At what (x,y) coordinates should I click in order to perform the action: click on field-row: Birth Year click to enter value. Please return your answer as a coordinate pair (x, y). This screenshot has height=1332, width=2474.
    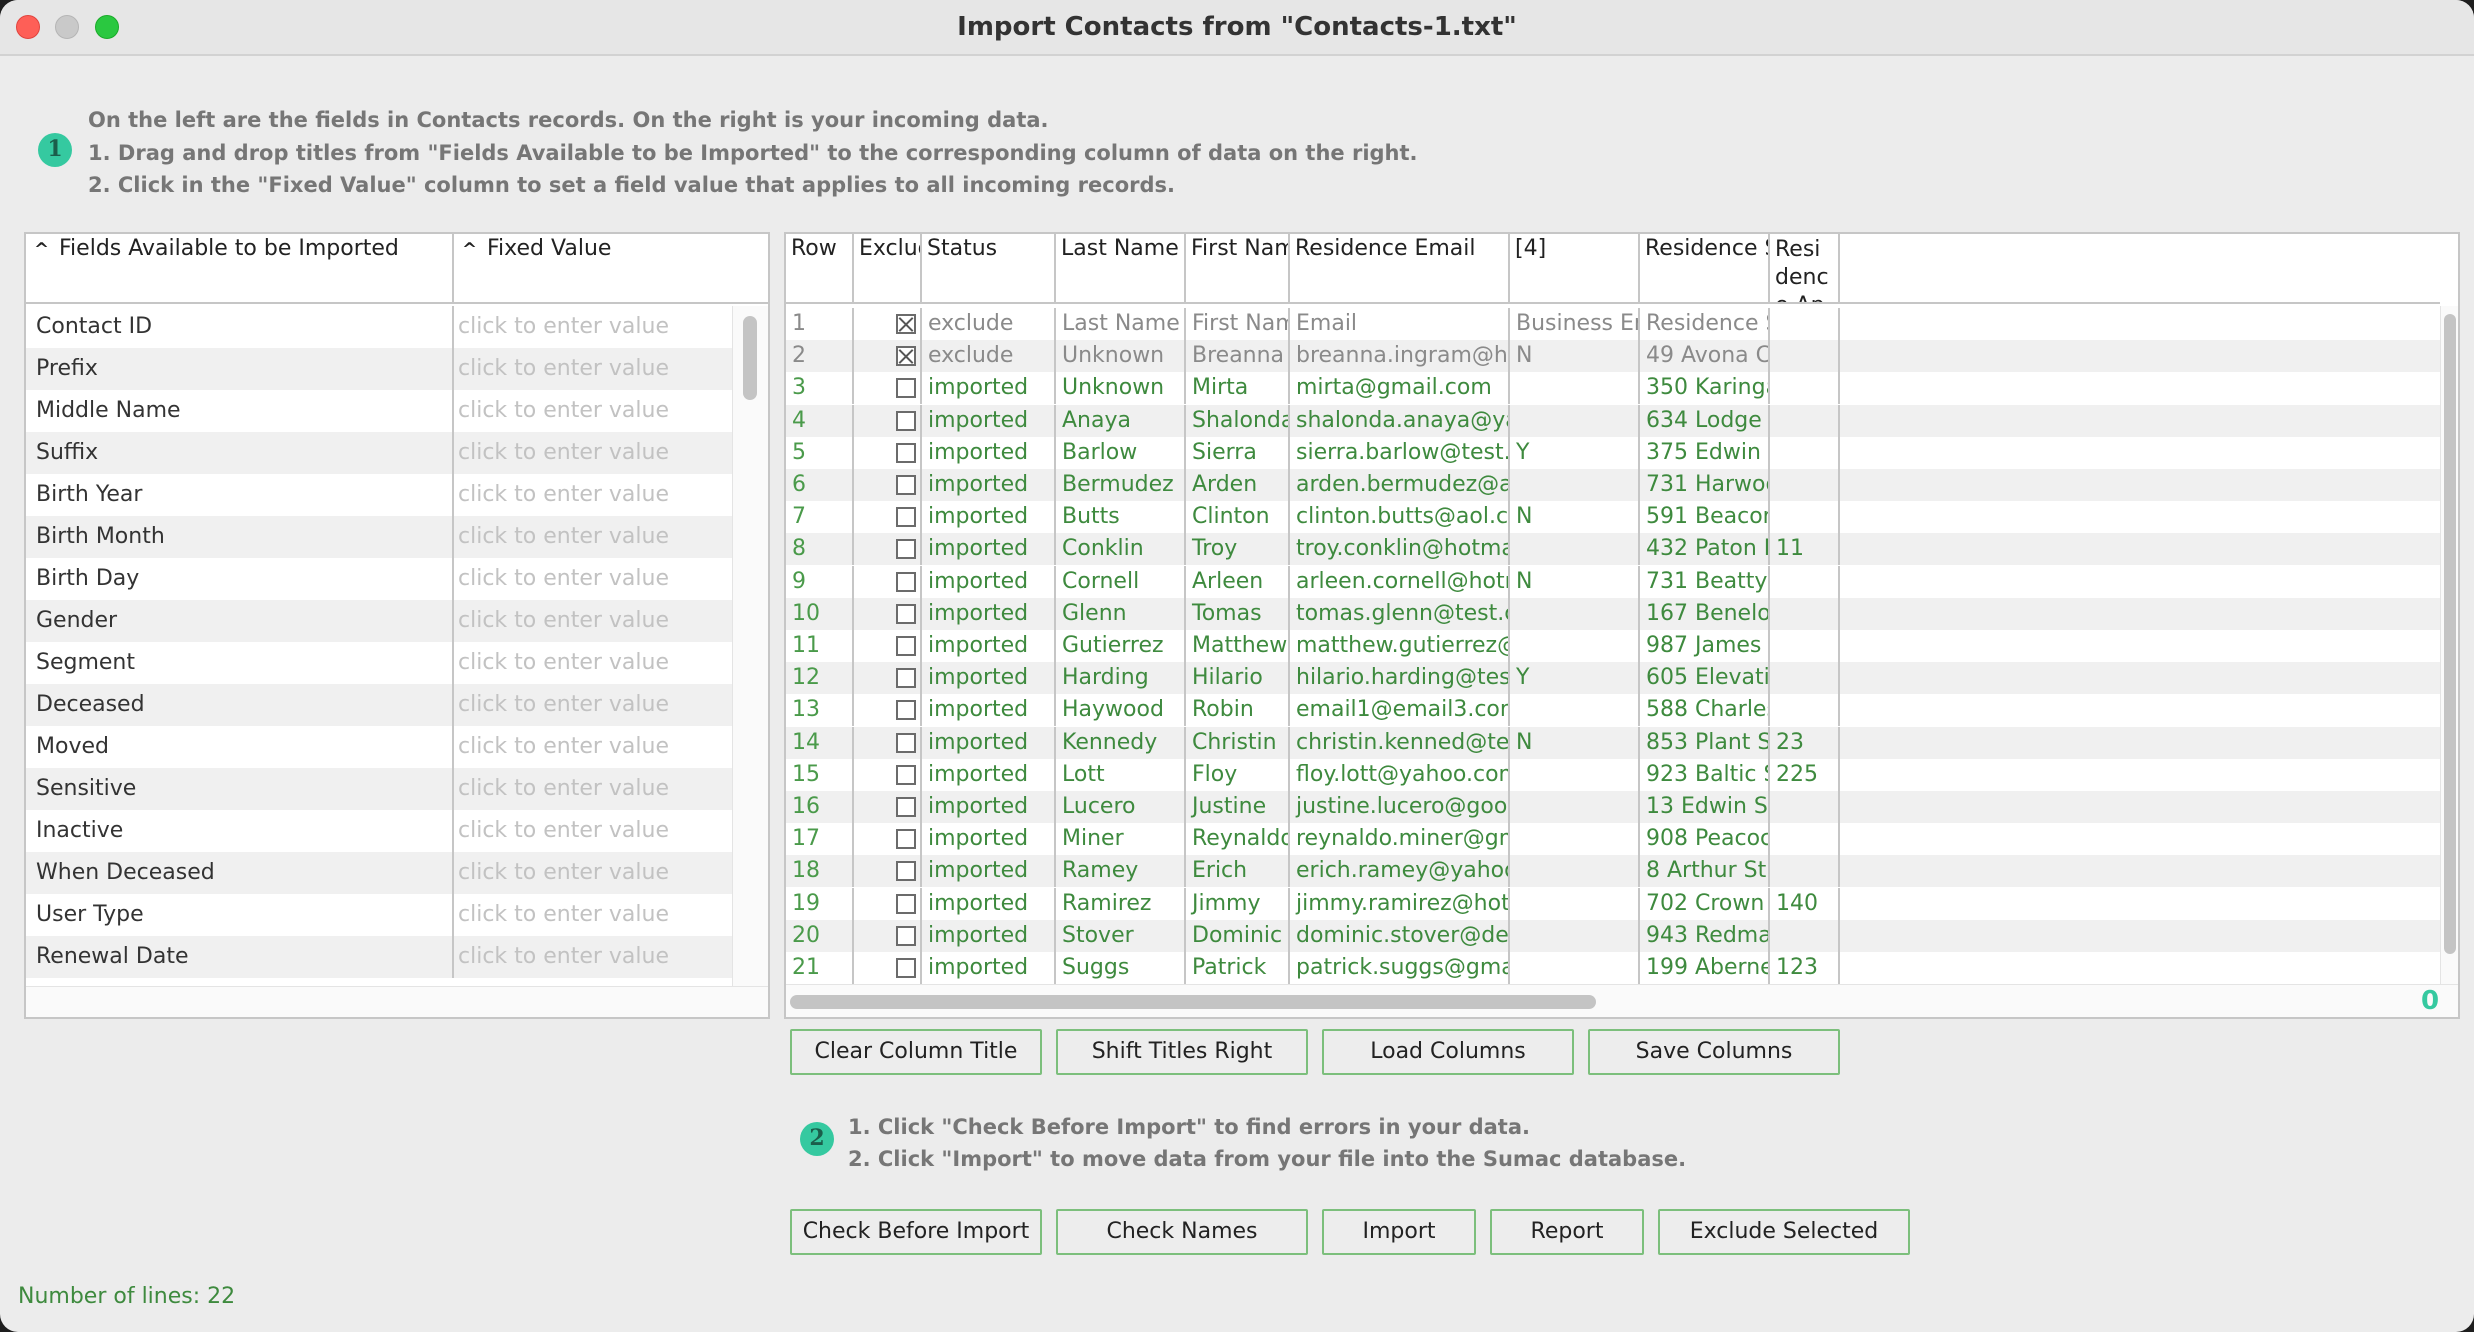
    Looking at the image, I should click on (379, 495).